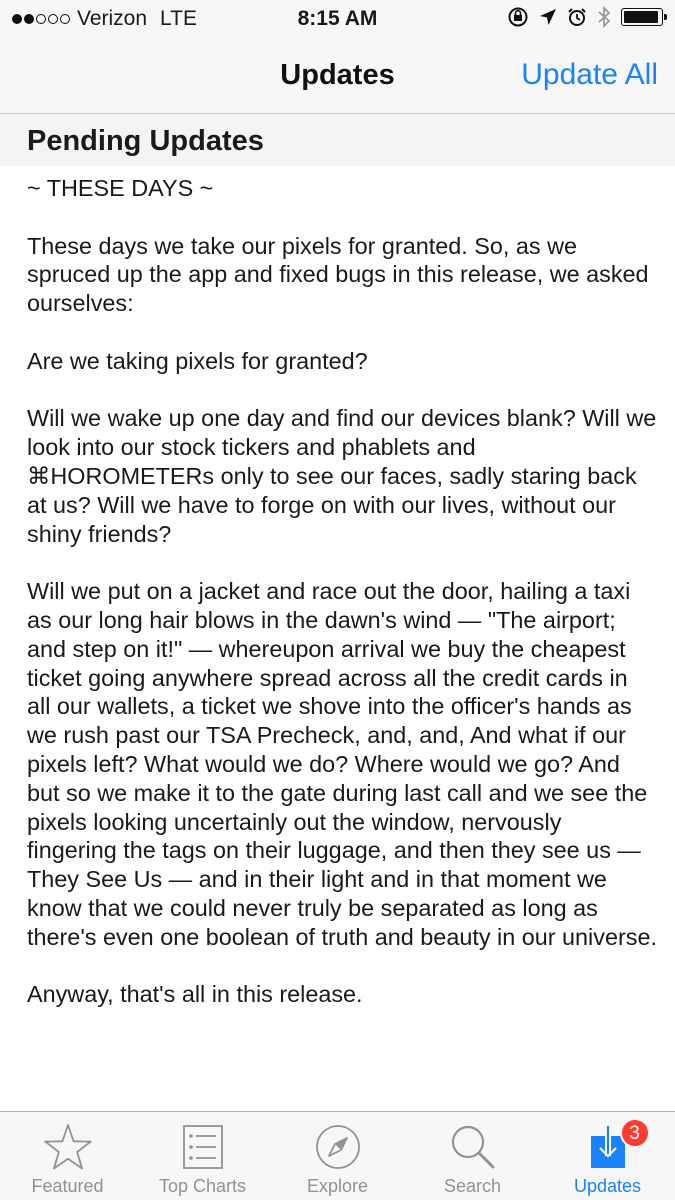 The width and height of the screenshot is (675, 1200). Describe the element at coordinates (67, 1147) in the screenshot. I see `star-icon` at that location.